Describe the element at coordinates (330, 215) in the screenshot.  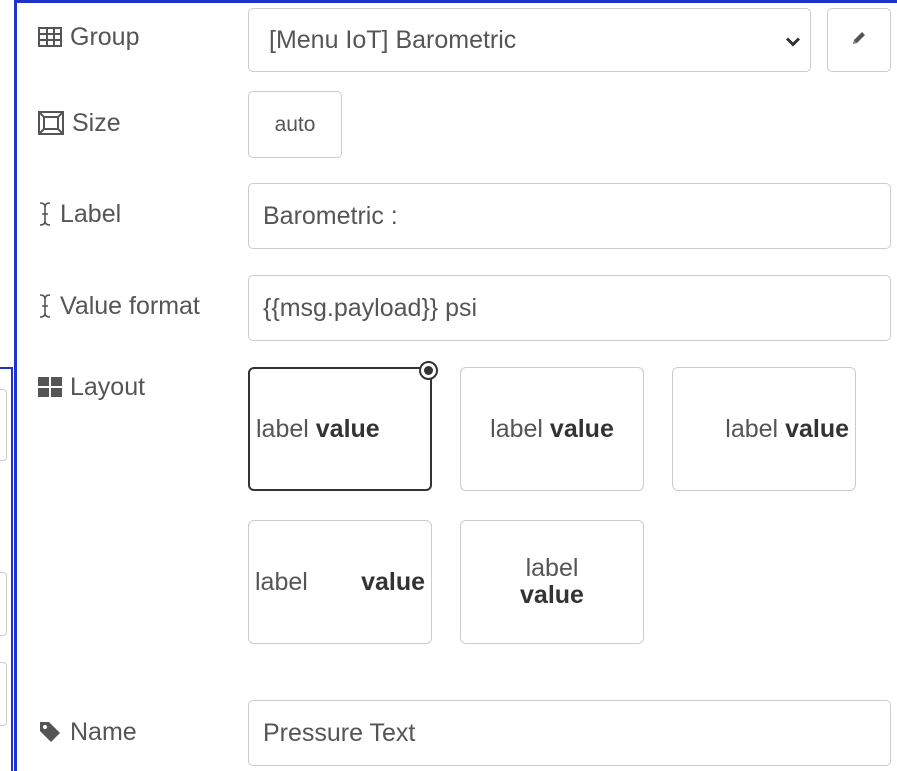
I see `label-input-value: Barometric :` at that location.